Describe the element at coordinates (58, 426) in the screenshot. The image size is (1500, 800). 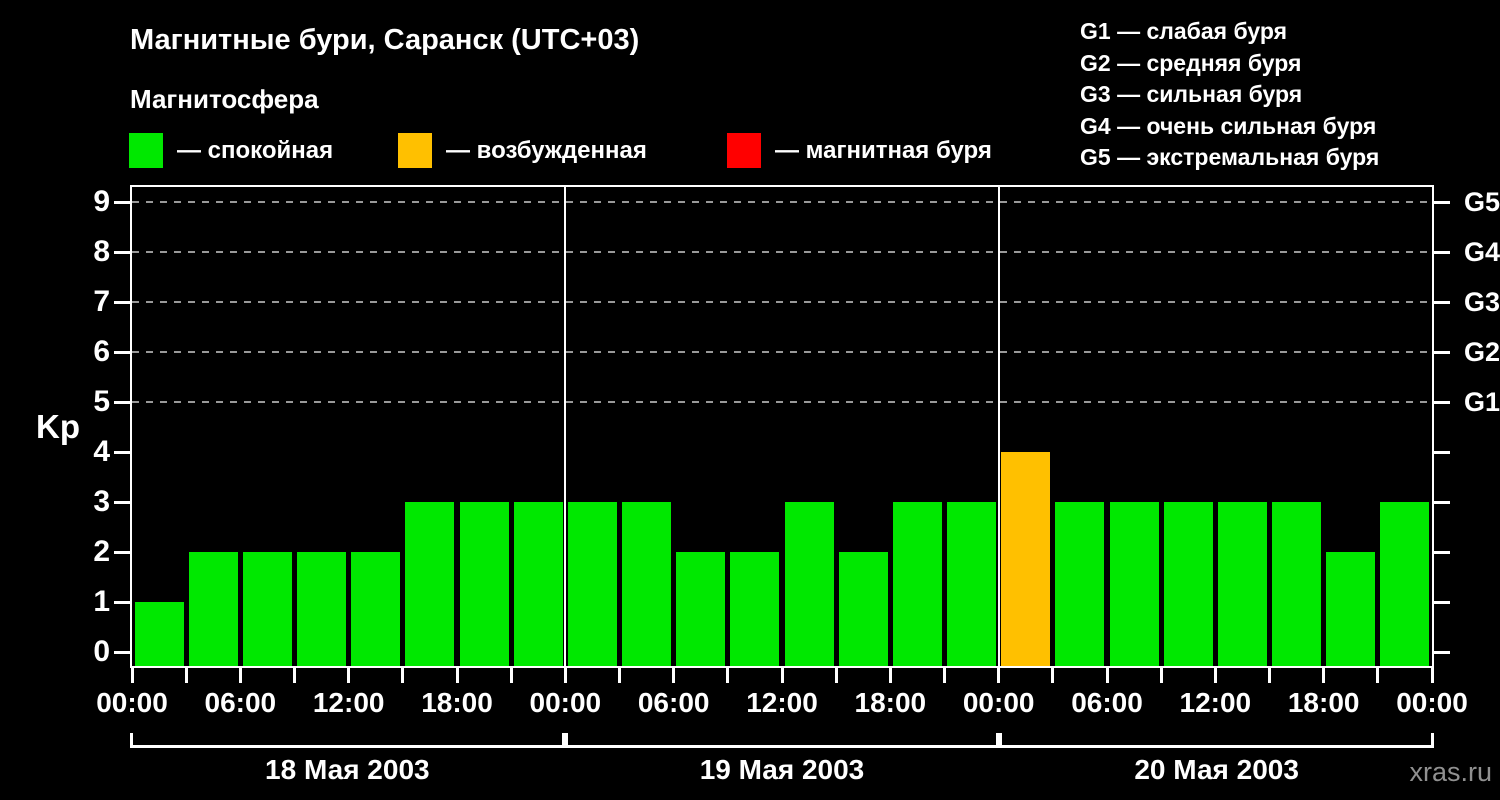
I see `y-axis-title: Kp` at that location.